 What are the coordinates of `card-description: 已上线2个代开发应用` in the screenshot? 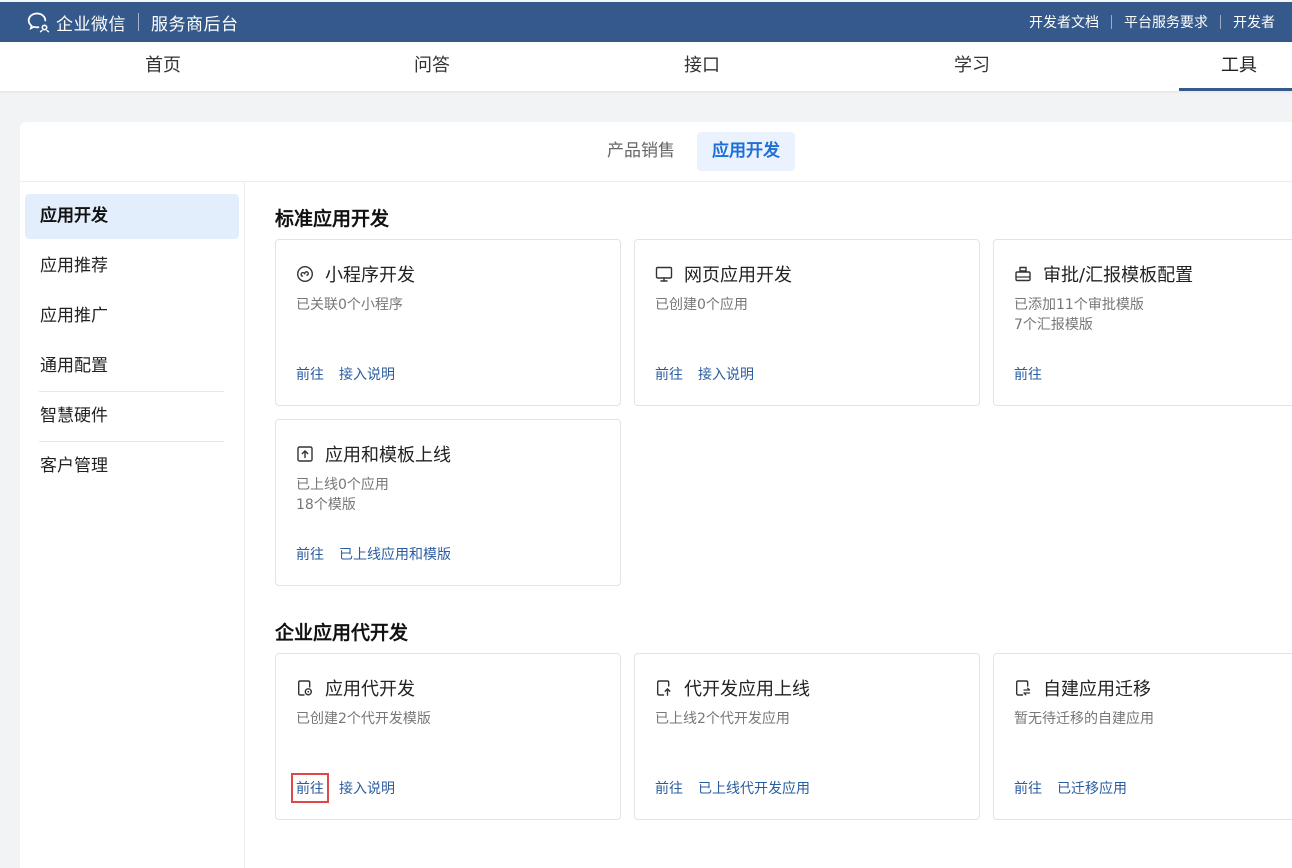 It's located at (722, 719).